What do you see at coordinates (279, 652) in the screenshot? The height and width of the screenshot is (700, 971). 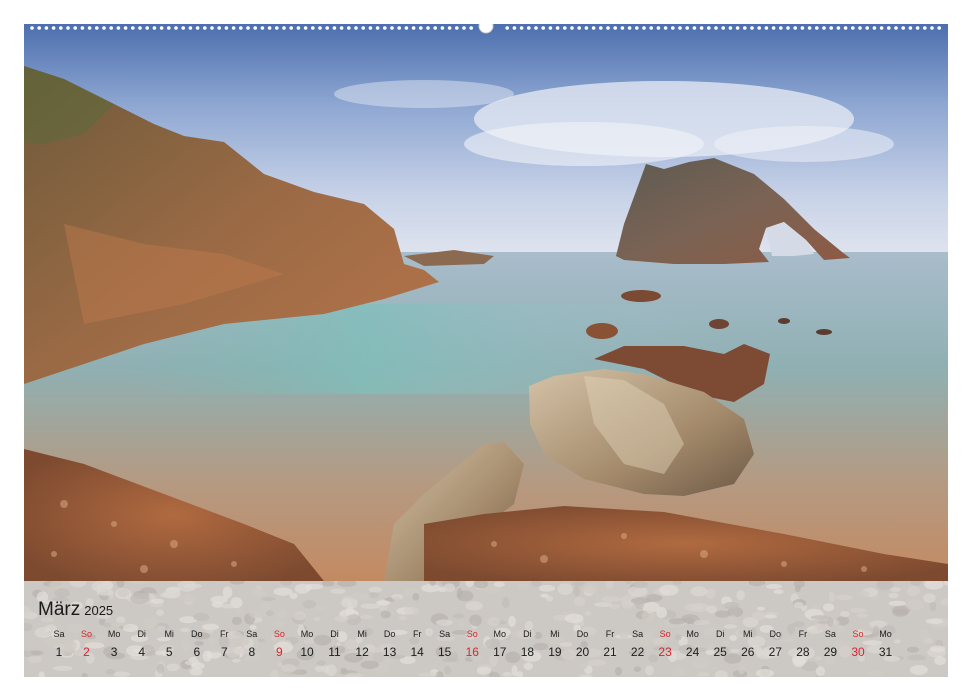 I see `day-number: 9` at bounding box center [279, 652].